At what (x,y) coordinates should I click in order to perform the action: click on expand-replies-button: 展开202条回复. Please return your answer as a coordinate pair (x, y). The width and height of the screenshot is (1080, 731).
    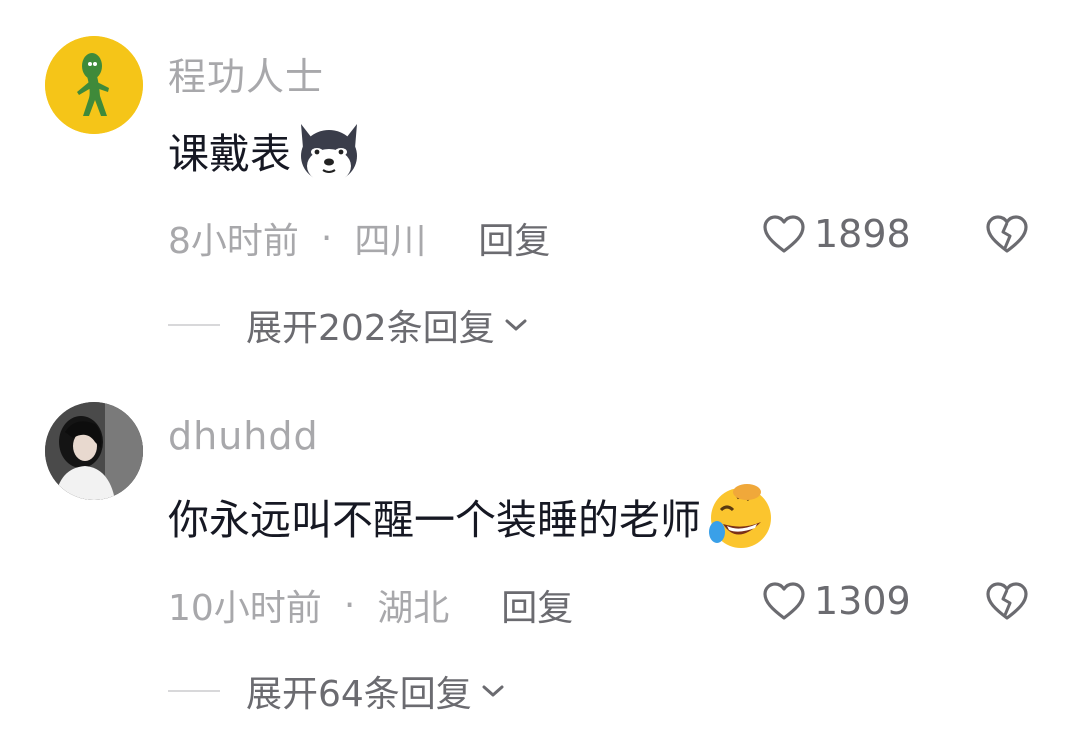
    Looking at the image, I should click on (348, 325).